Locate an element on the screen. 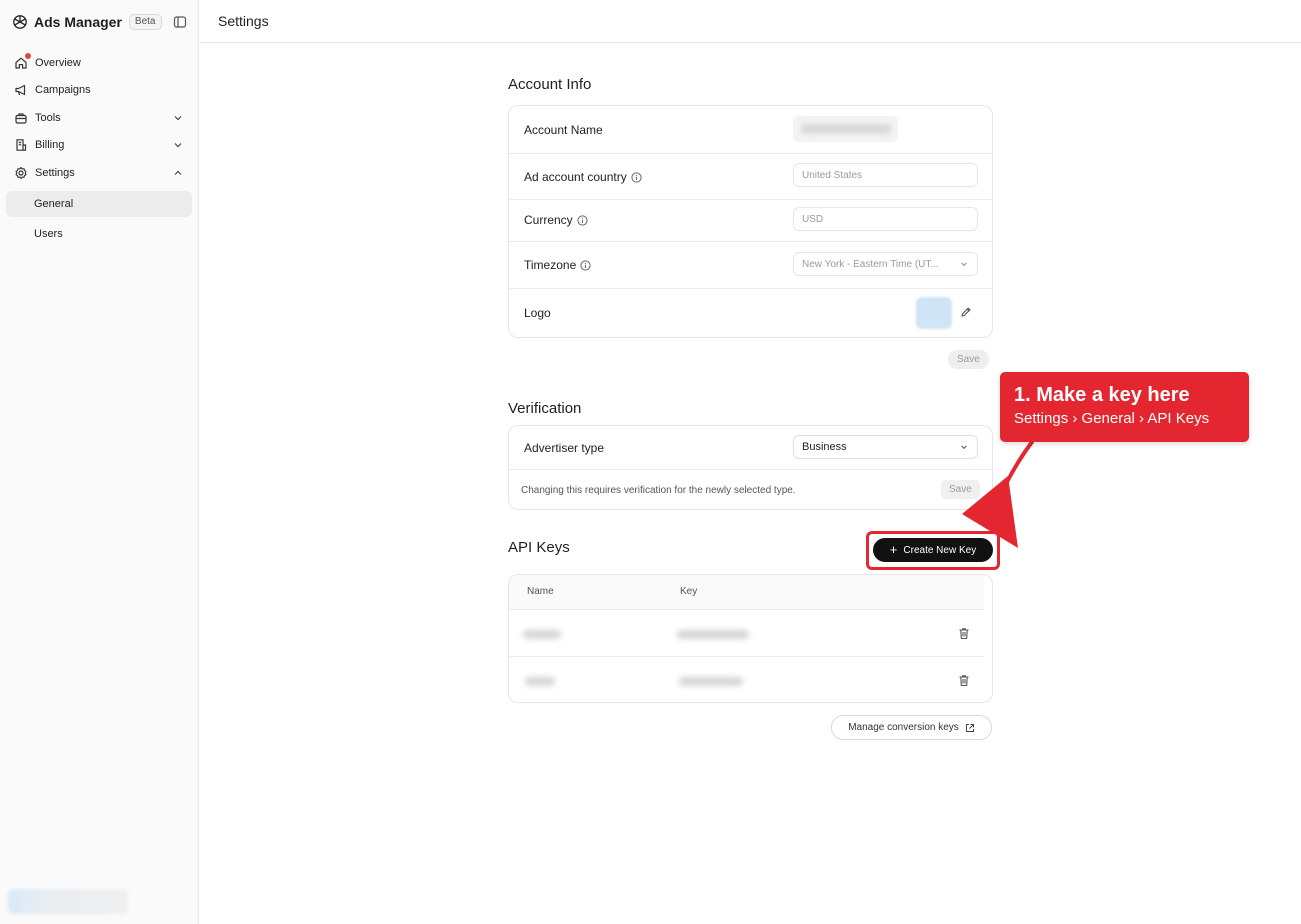 Image resolution: width=1301 pixels, height=924 pixels. billing-icon is located at coordinates (21, 145).